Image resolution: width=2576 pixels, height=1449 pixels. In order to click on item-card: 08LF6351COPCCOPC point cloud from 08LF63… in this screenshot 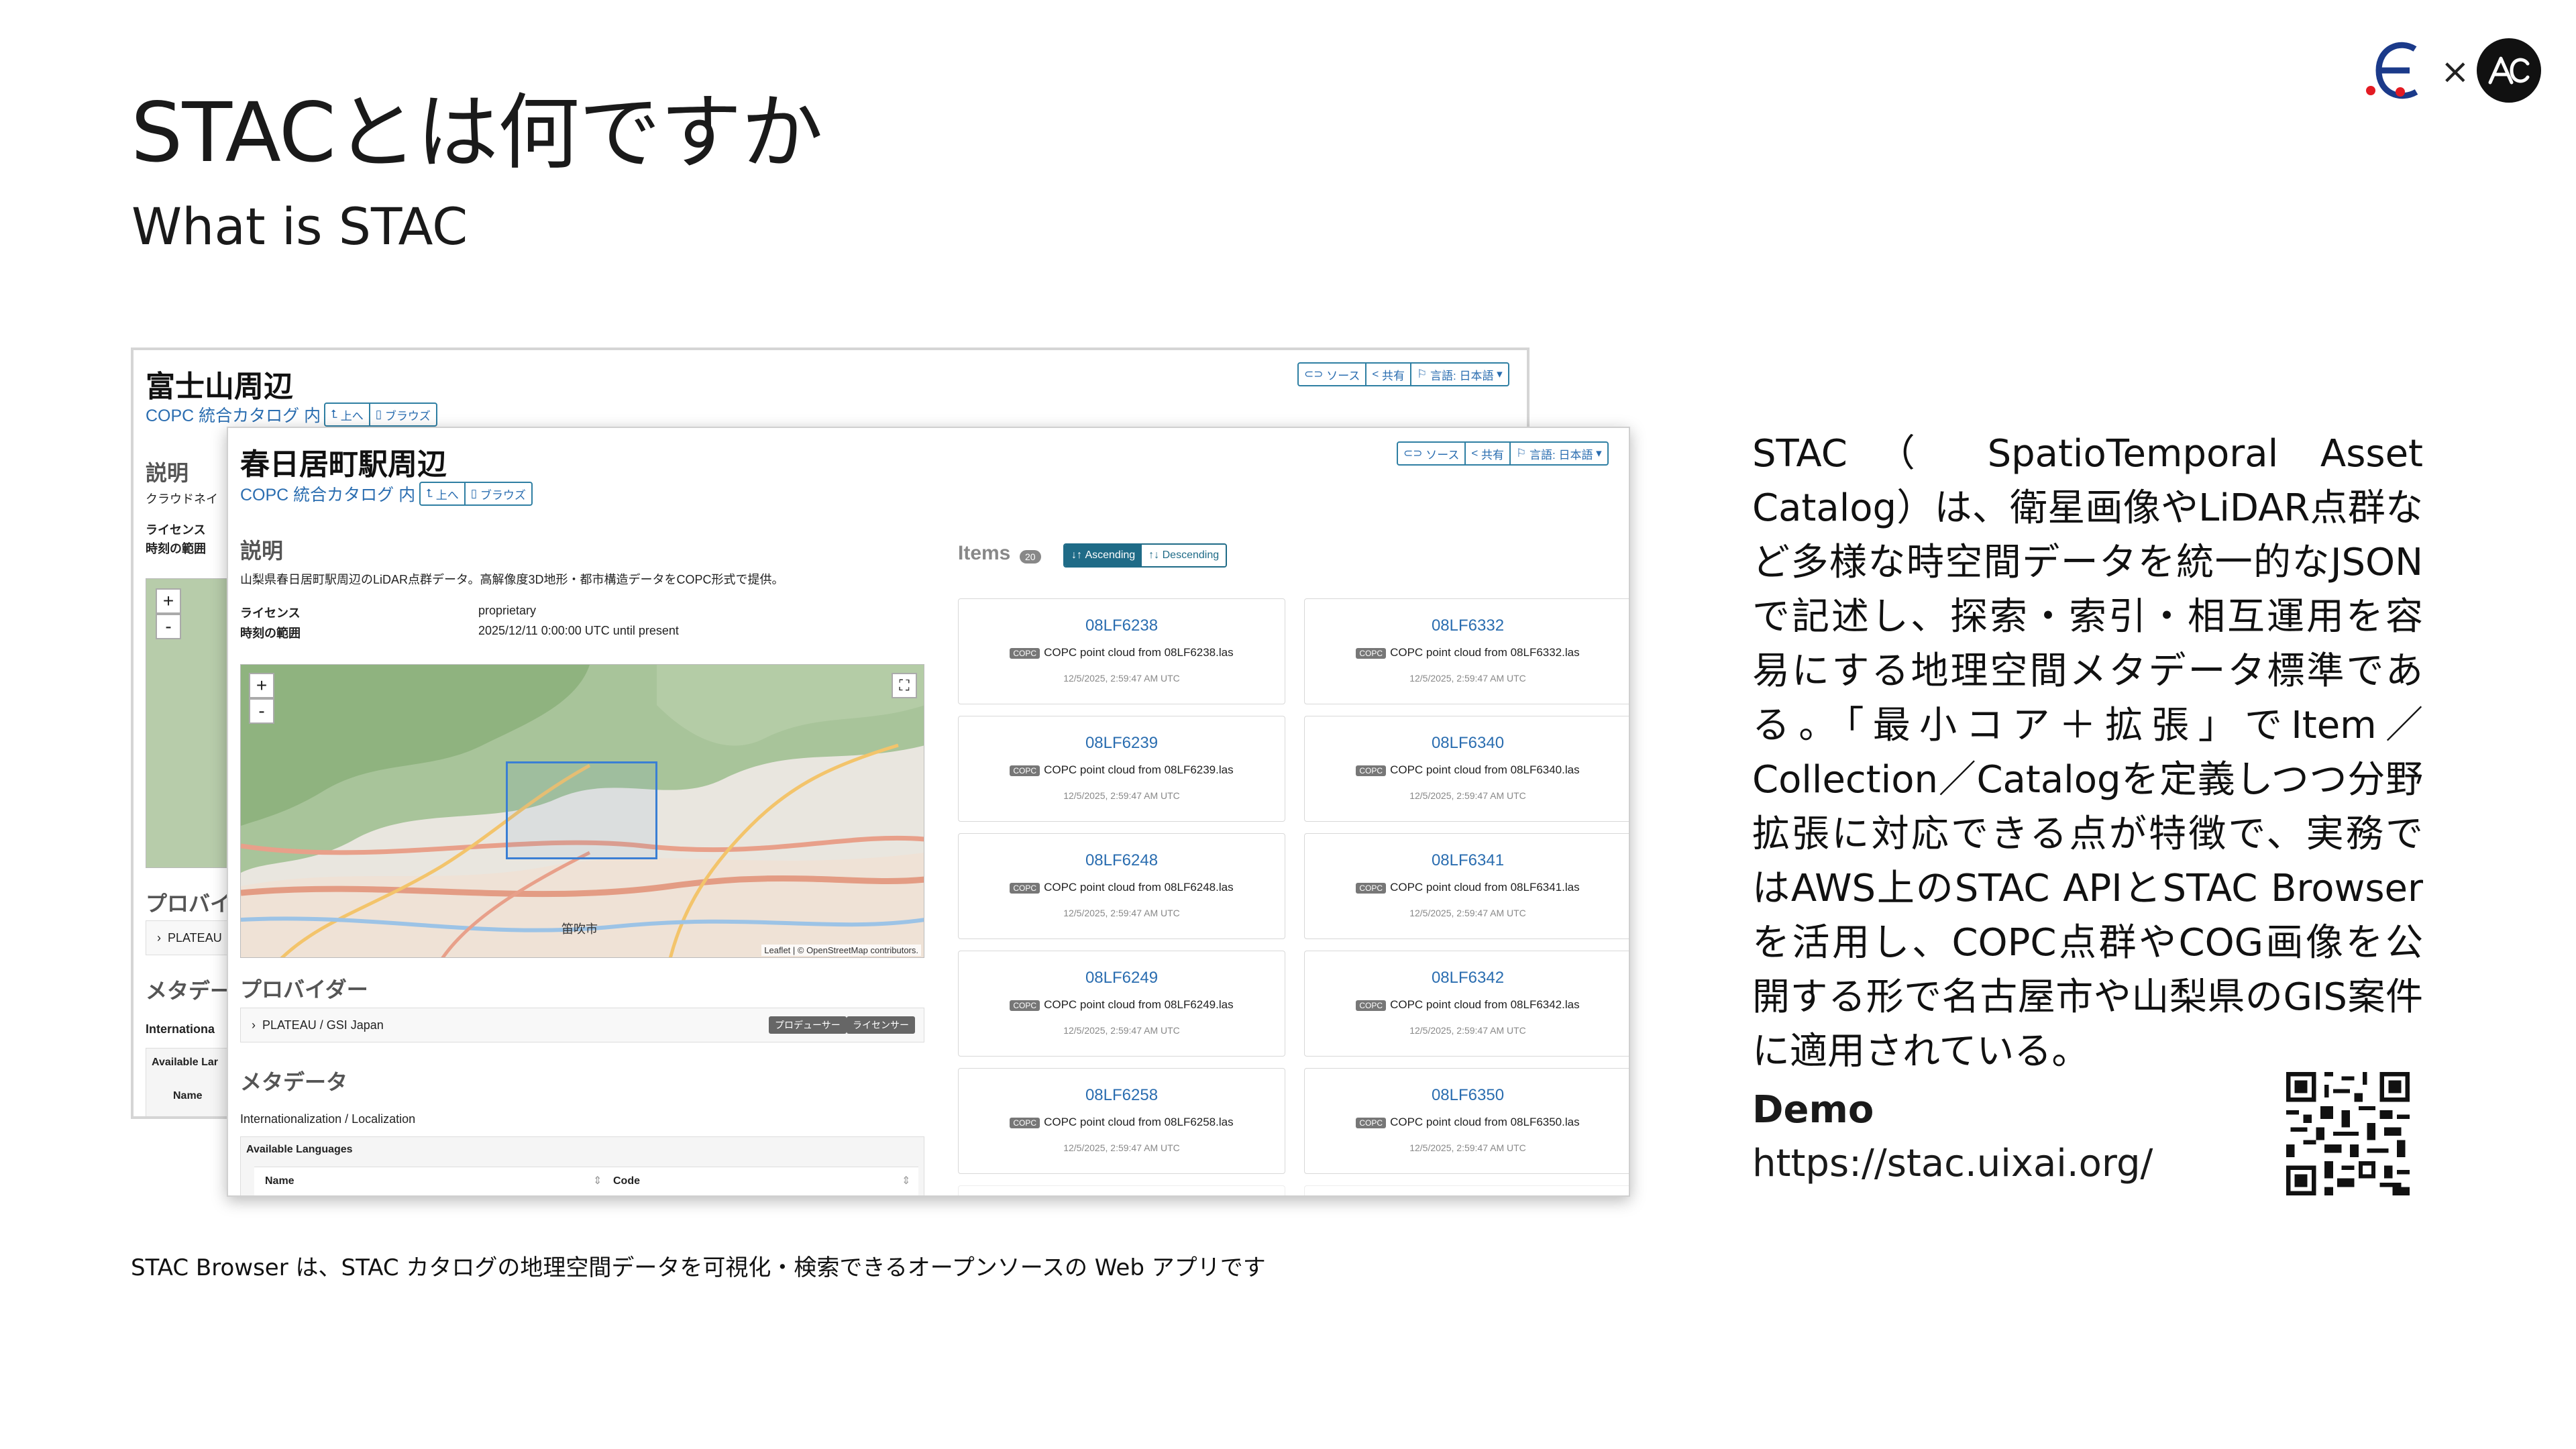, I will do `click(1466, 1190)`.